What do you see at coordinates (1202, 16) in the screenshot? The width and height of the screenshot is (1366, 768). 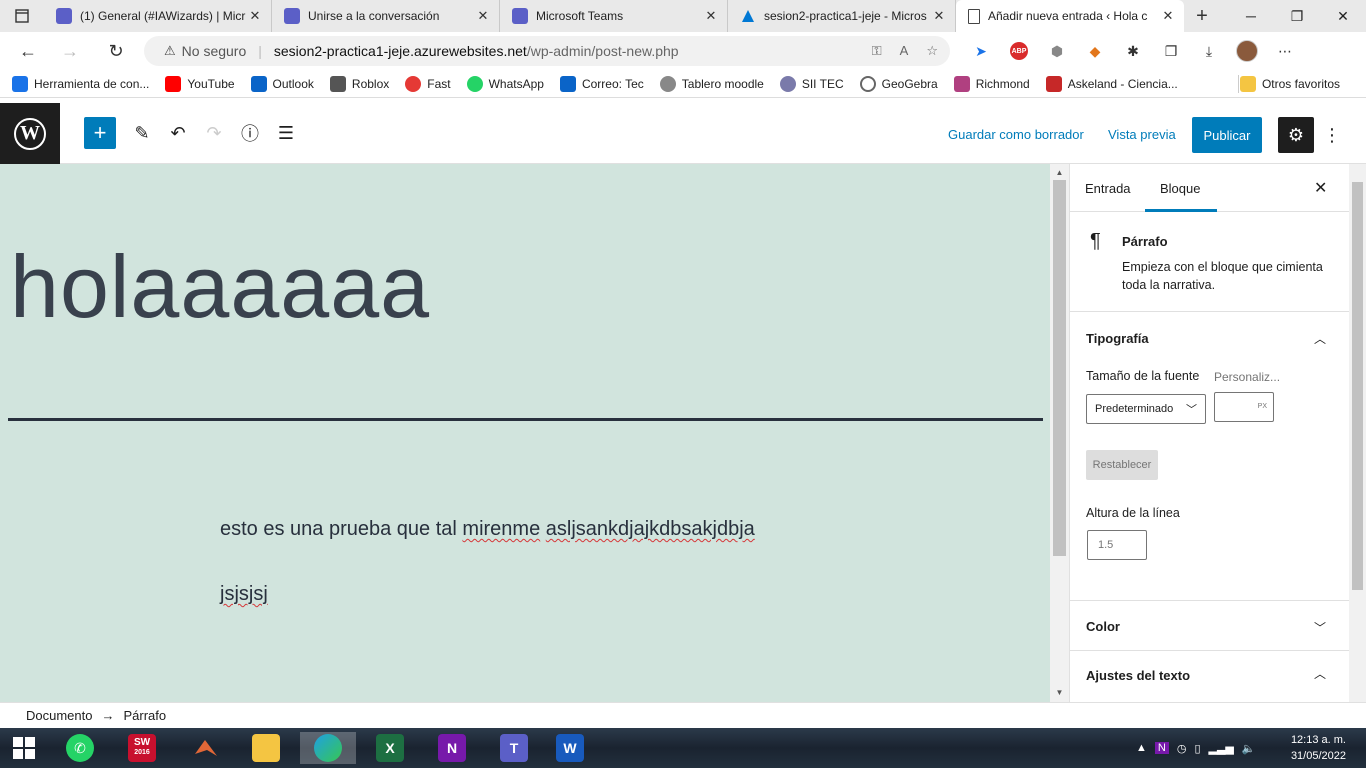 I see `new-tab-button: +` at bounding box center [1202, 16].